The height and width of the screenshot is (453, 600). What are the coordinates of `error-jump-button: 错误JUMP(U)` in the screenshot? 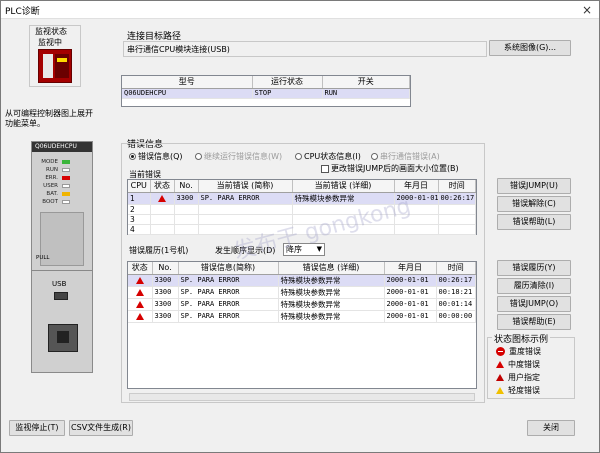 It's located at (534, 186).